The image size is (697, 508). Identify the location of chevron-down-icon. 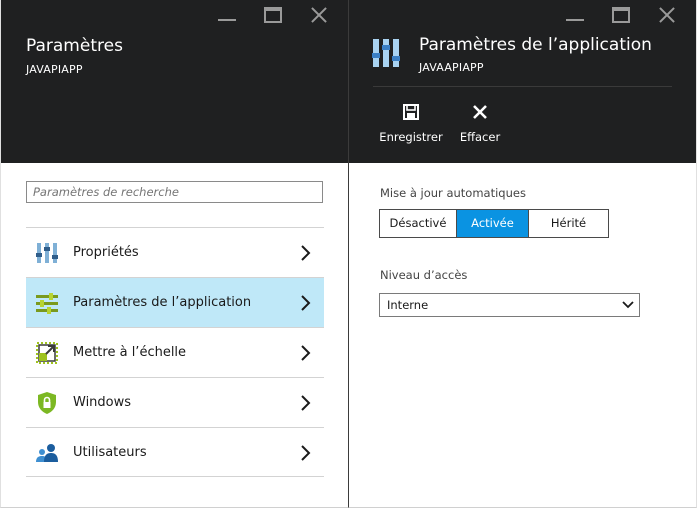
(628, 305).